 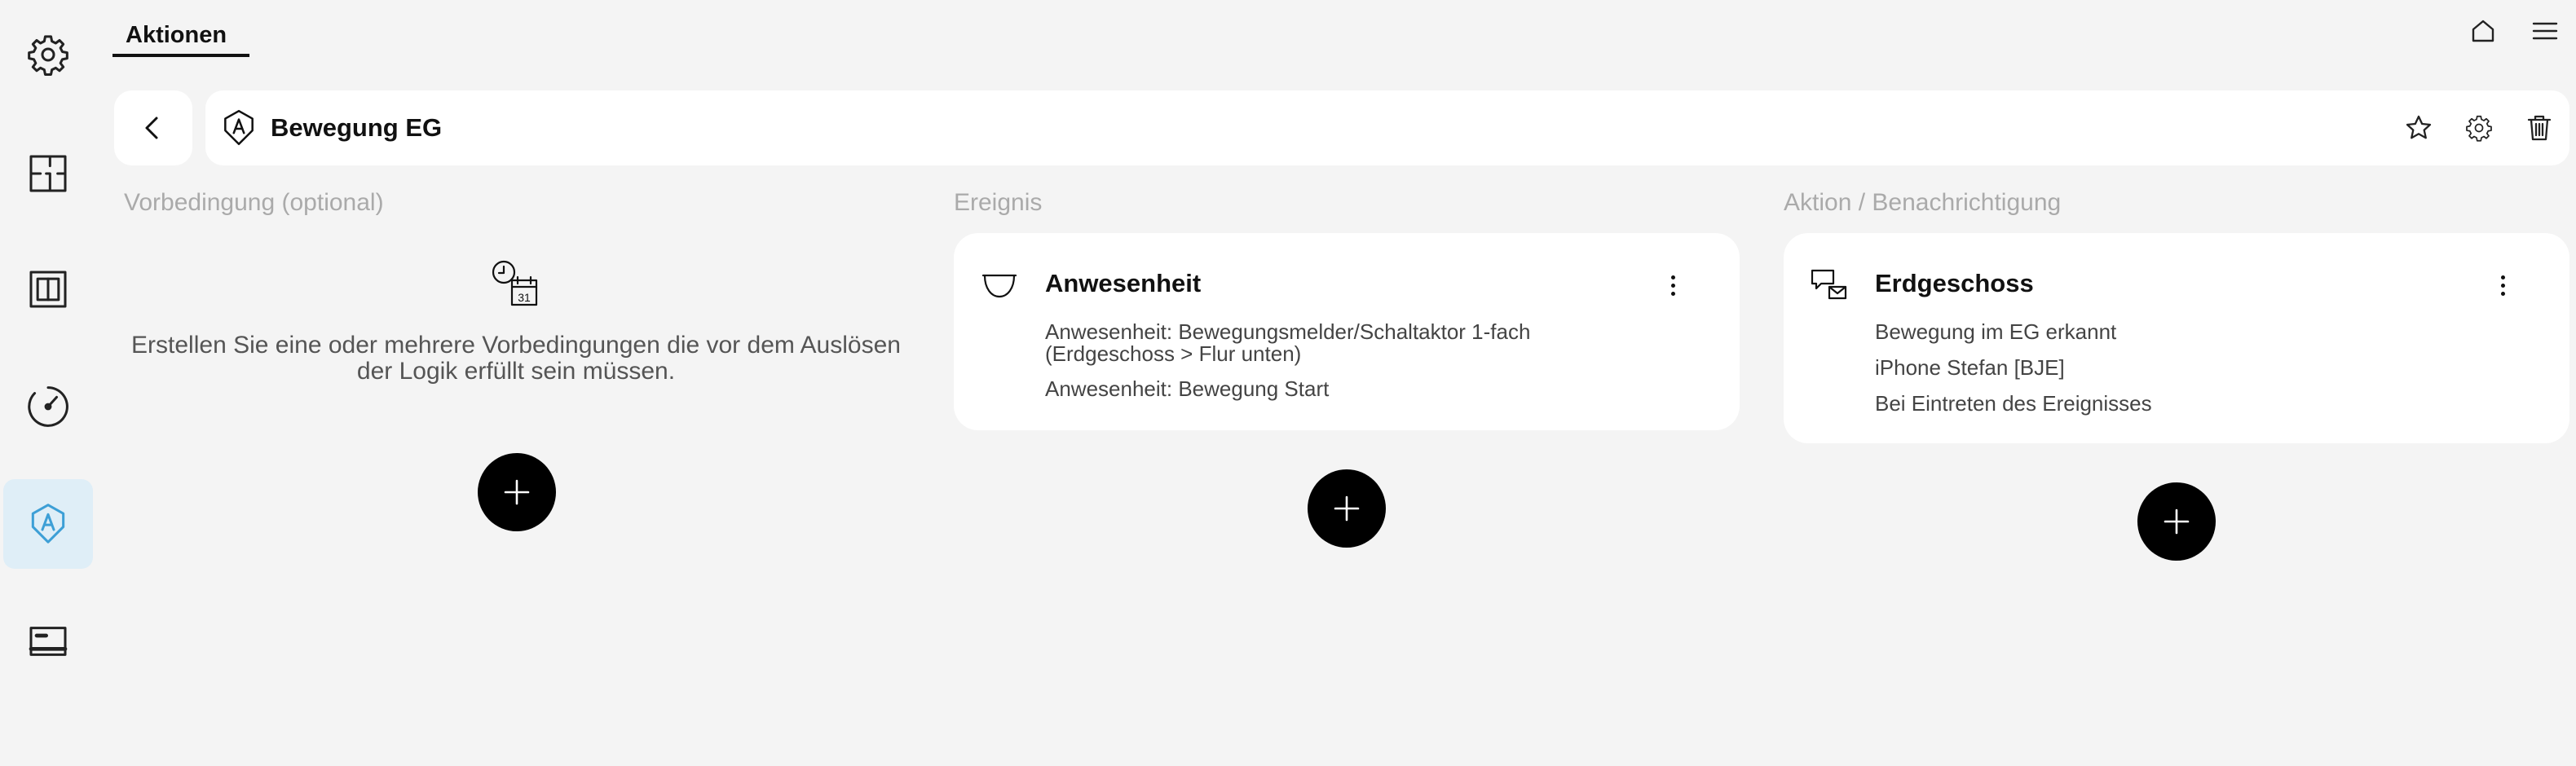 I want to click on tab-aktionen: Aktionen, so click(x=176, y=35).